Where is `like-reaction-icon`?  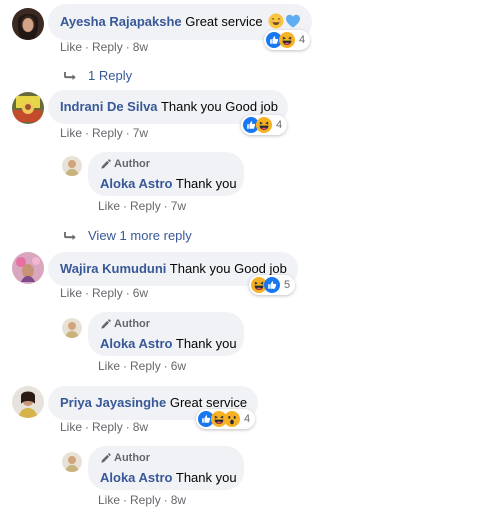
like-reaction-icon is located at coordinates (272, 285).